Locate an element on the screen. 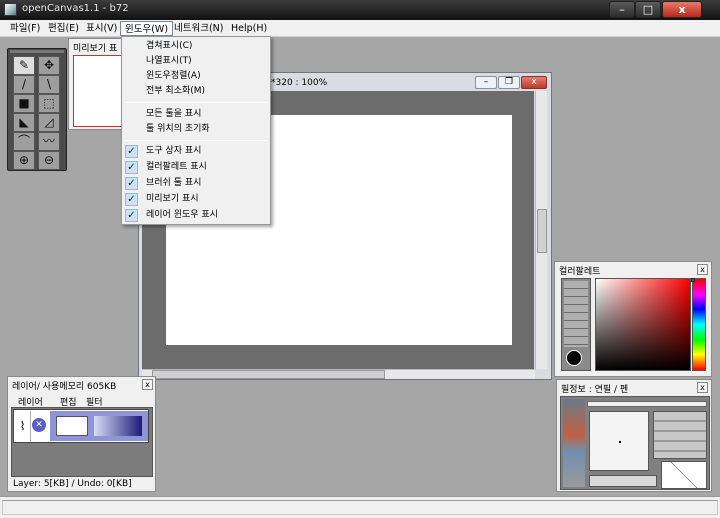 The width and height of the screenshot is (720, 518). brush-settings-area is located at coordinates (635, 443).